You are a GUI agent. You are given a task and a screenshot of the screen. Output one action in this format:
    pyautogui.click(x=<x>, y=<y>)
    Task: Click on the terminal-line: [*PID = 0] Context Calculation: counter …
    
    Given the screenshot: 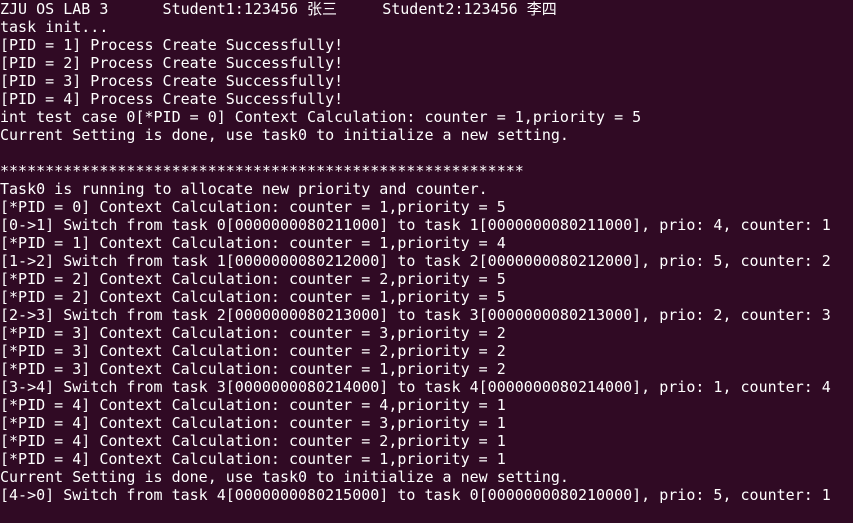 What is the action you would take?
    pyautogui.click(x=253, y=207)
    